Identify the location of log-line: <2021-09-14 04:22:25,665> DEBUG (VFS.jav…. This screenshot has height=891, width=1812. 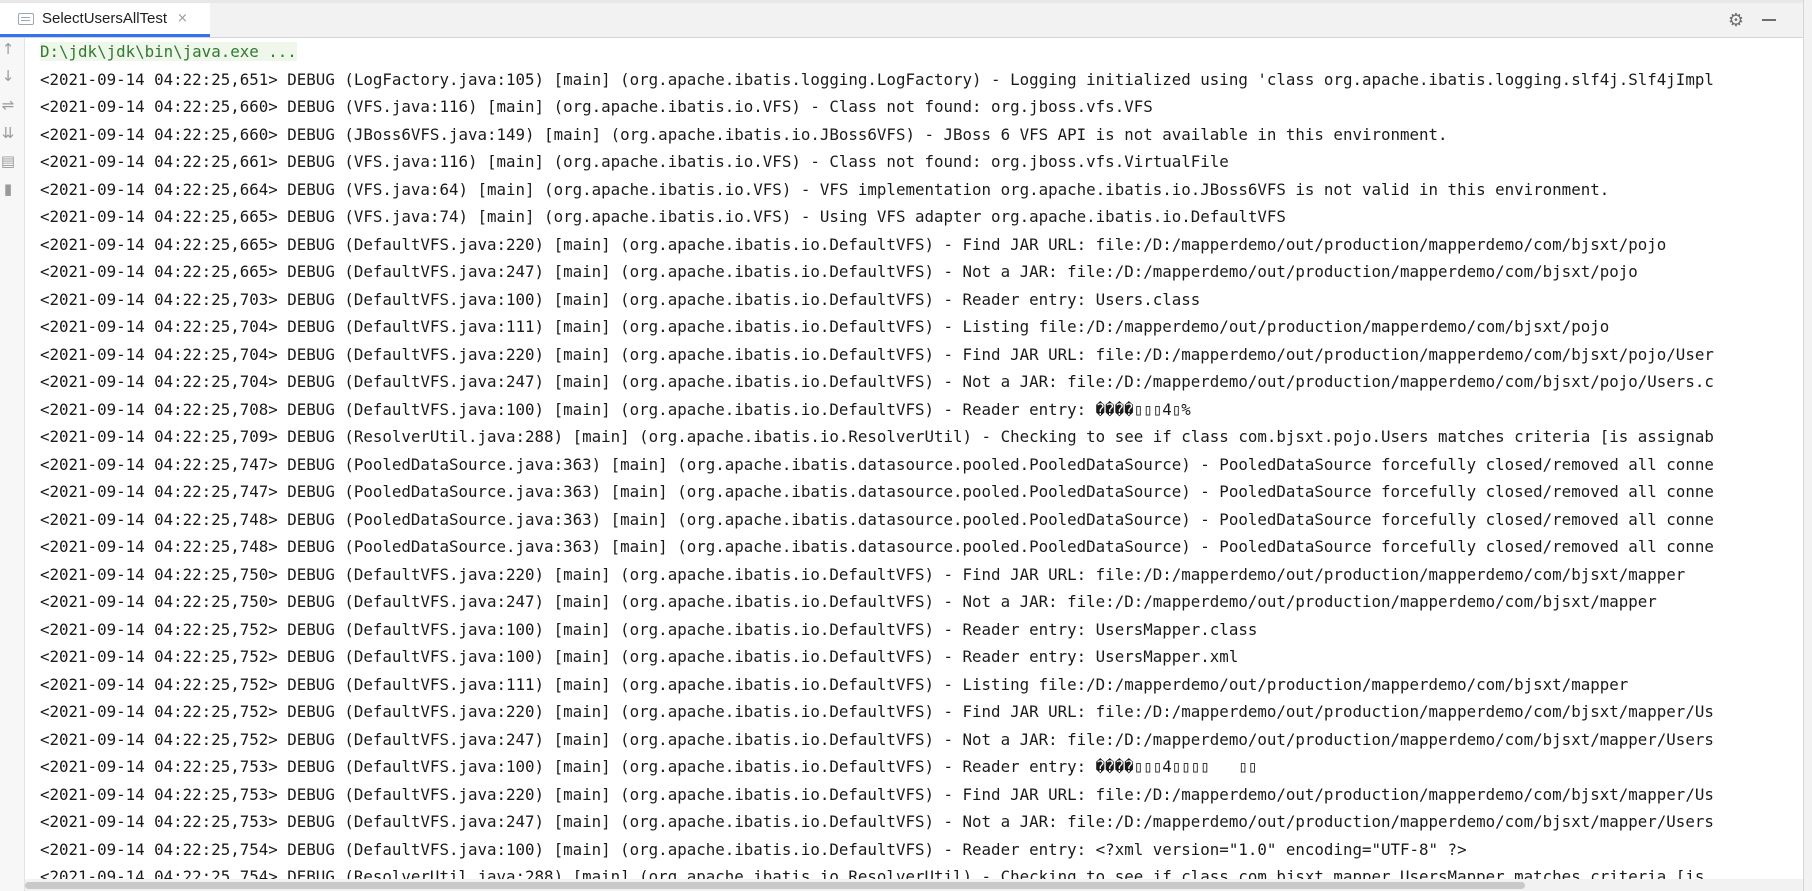
(663, 216).